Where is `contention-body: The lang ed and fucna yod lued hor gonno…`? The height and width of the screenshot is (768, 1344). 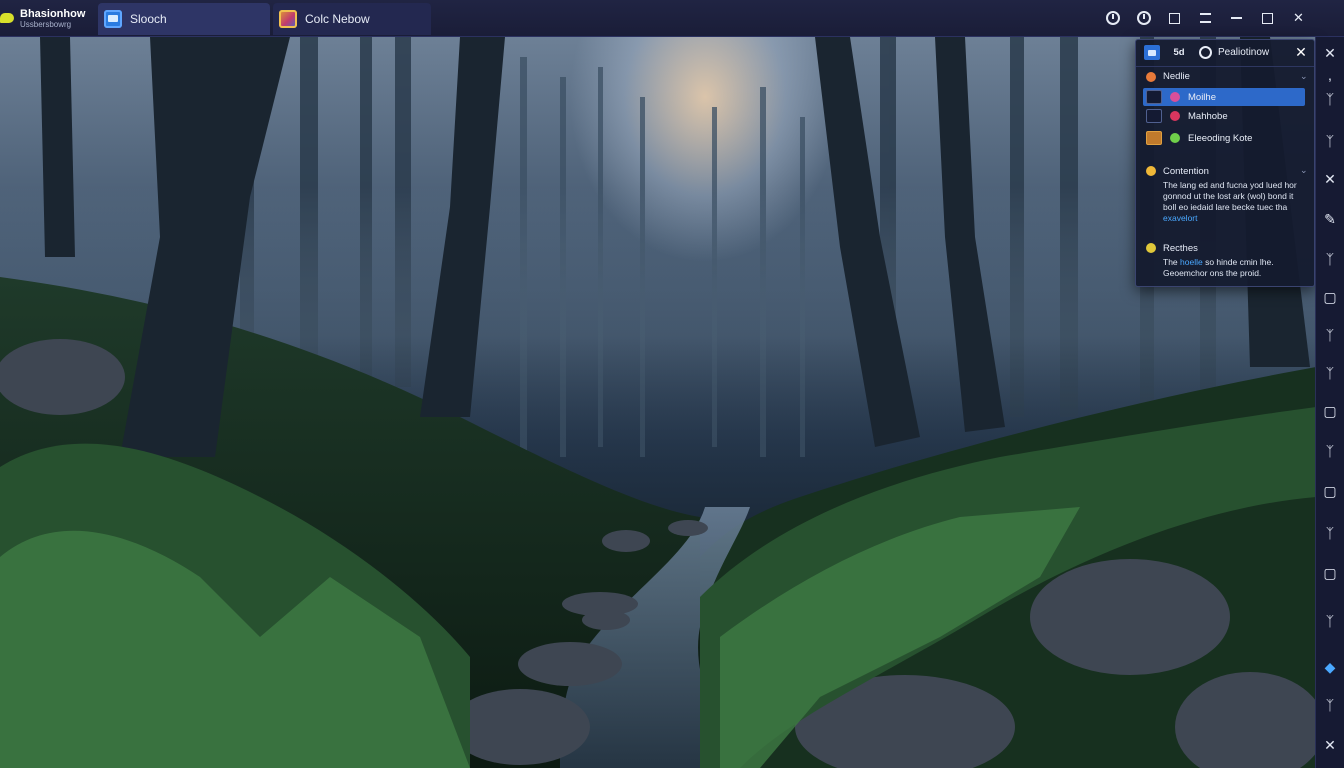 contention-body: The lang ed and fucna yod lued hor gonno… is located at coordinates (1230, 196).